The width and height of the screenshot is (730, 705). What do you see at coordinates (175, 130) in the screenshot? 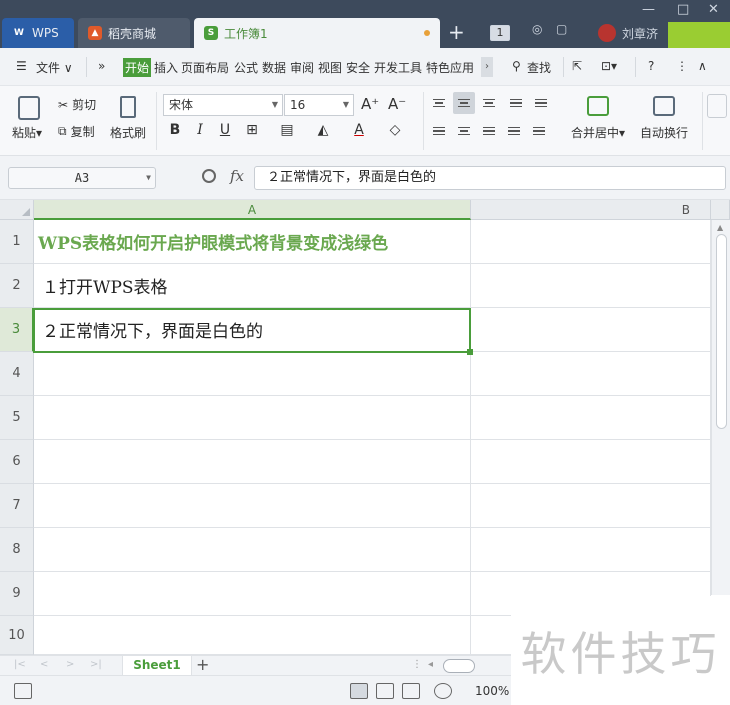
I see `bold-button: B` at bounding box center [175, 130].